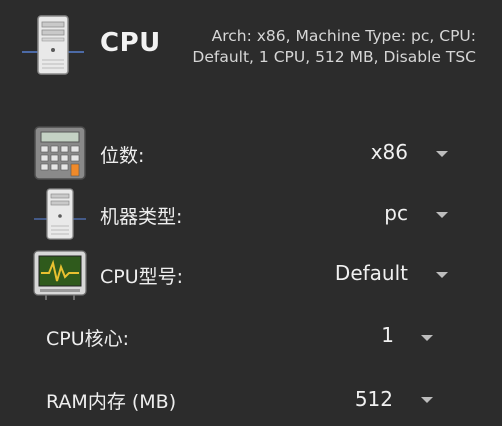 Image resolution: width=502 pixels, height=426 pixels. I want to click on setting-row-cpu-cores: CPU核心: 1, so click(251, 336).